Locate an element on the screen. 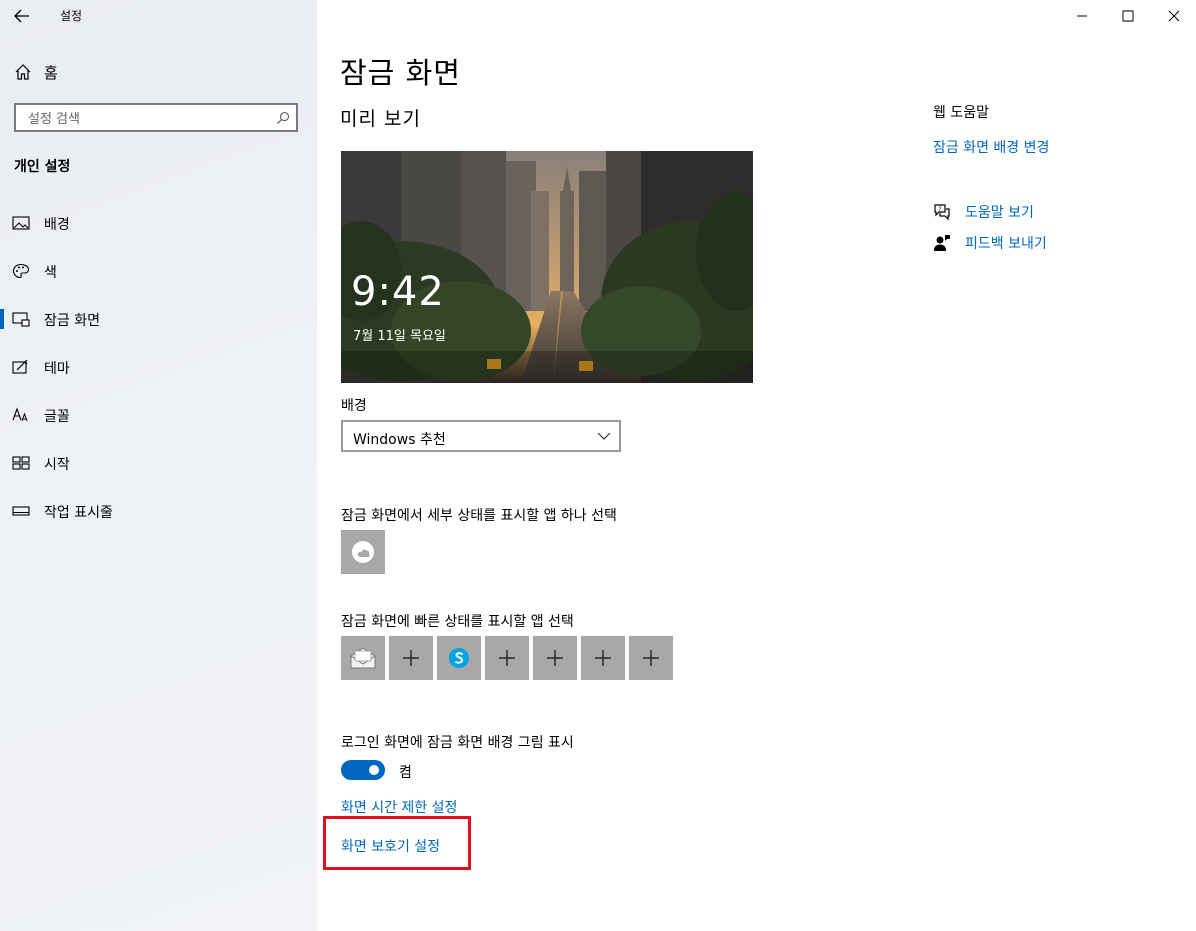  lock-screen-preview: 9:42 7월 11일 목요일 is located at coordinates (547, 267).